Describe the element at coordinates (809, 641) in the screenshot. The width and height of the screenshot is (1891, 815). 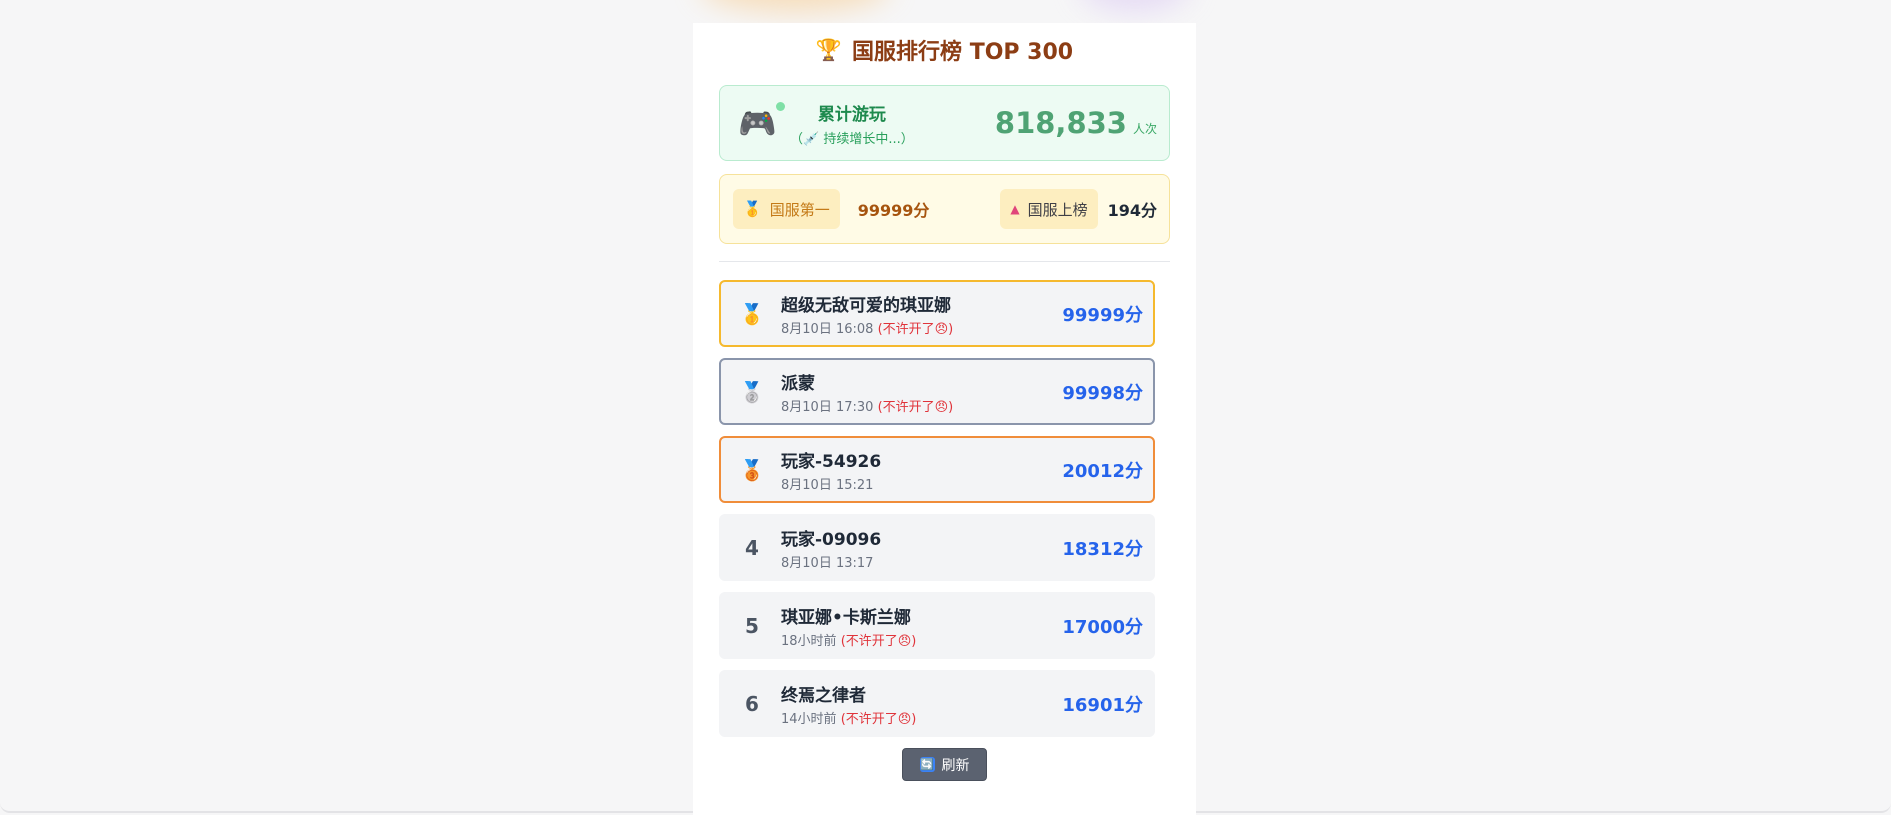
I see `player-time: 18小时前` at that location.